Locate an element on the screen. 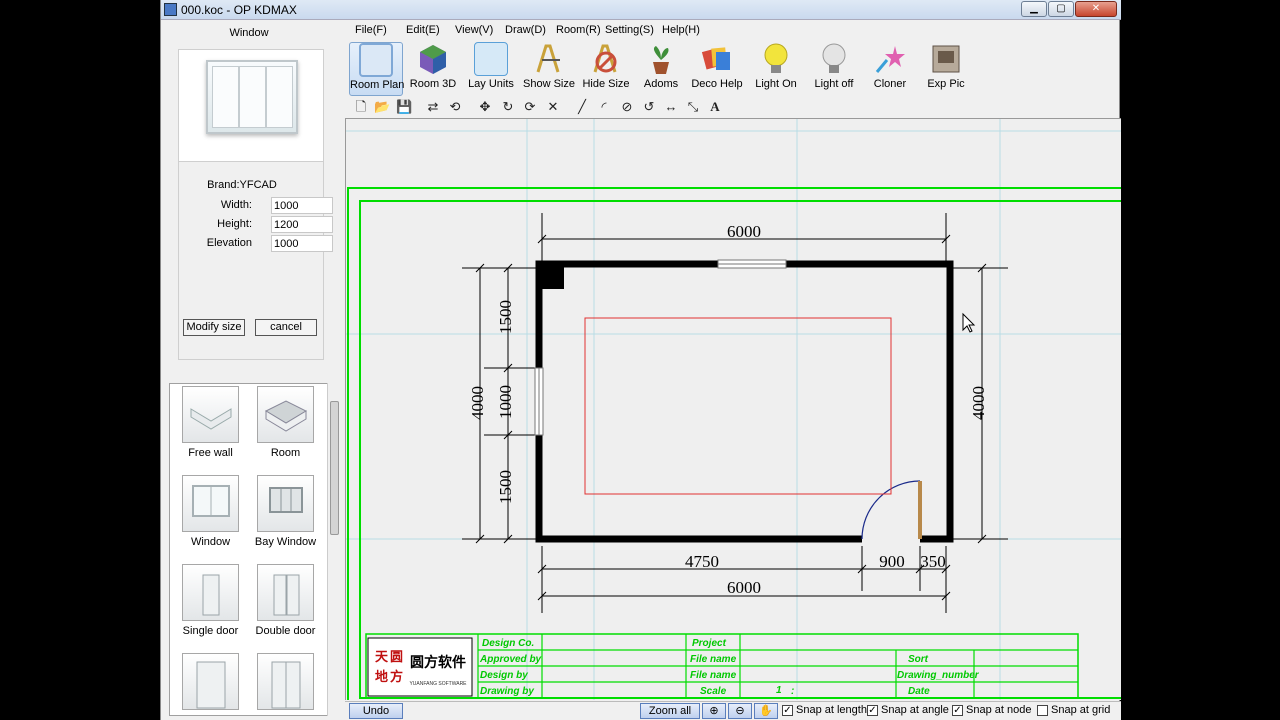  room-3d-button: Room 3D is located at coordinates (433, 69).